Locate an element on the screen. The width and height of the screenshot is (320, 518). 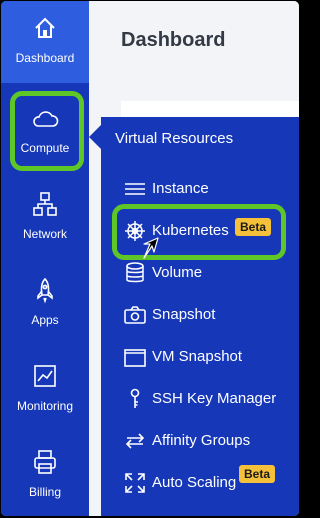
menu-item-label: Instance is located at coordinates (180, 188).